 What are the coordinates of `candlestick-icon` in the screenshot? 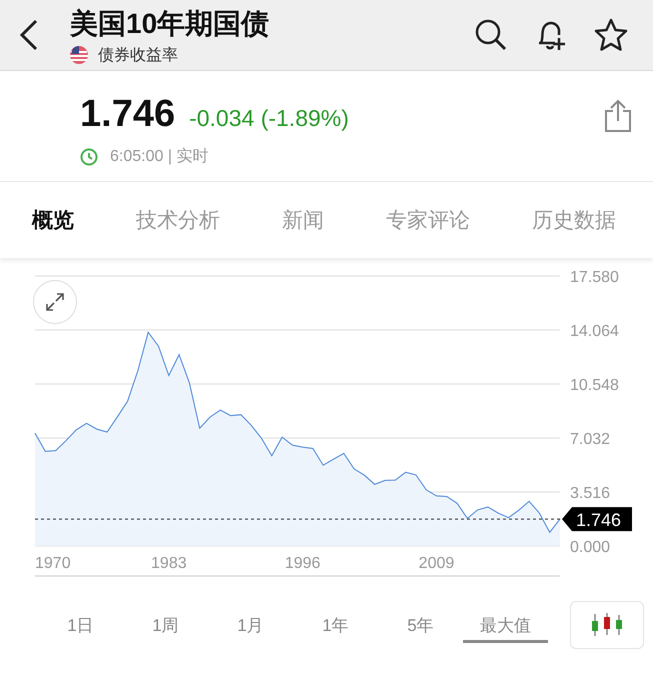 It's located at (607, 625).